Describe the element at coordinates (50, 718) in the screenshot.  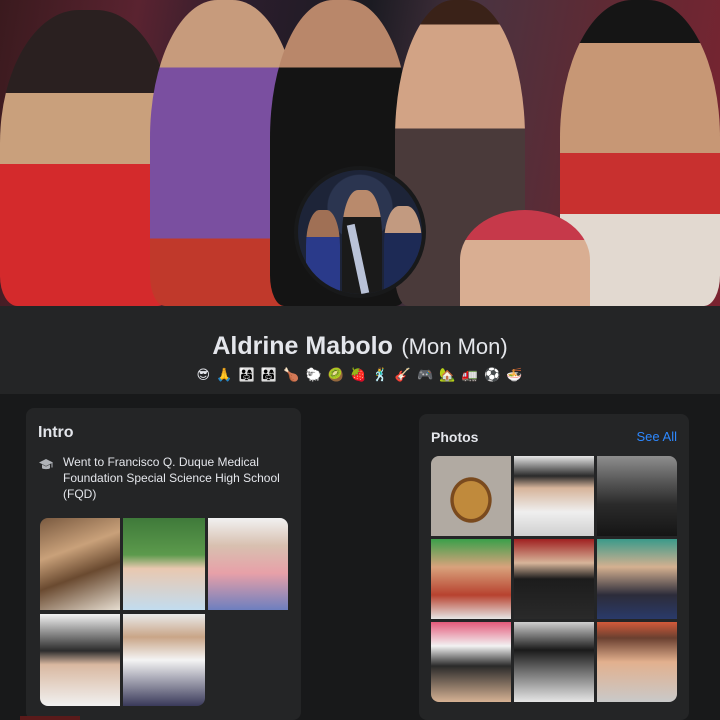
I see `bottom-edge-strip` at that location.